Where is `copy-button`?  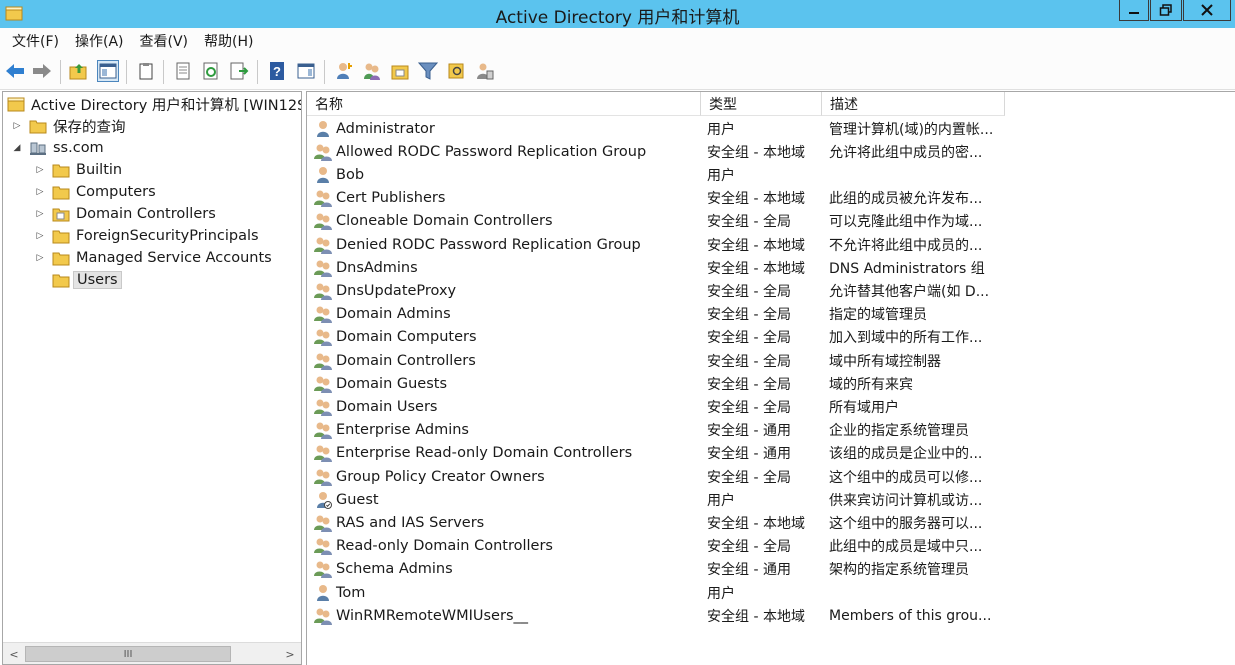
copy-button is located at coordinates (146, 71).